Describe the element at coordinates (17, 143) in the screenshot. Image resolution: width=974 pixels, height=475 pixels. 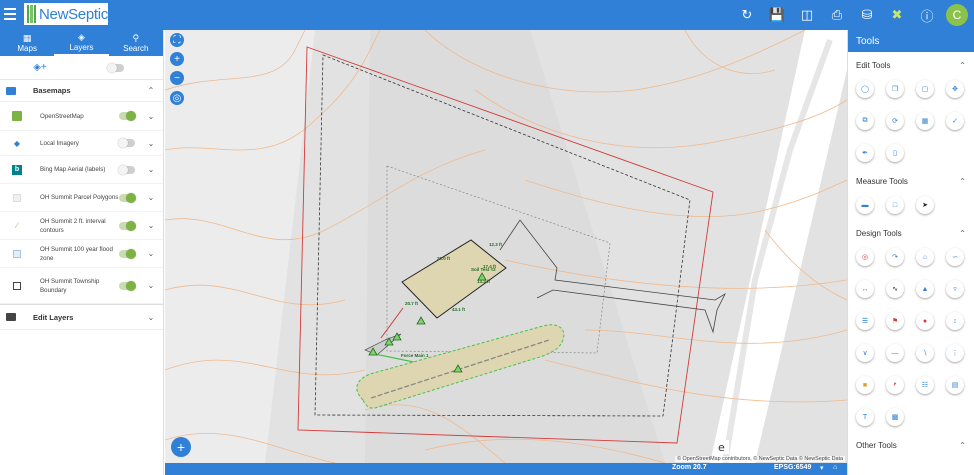
I see `layers-icon: ◆` at that location.